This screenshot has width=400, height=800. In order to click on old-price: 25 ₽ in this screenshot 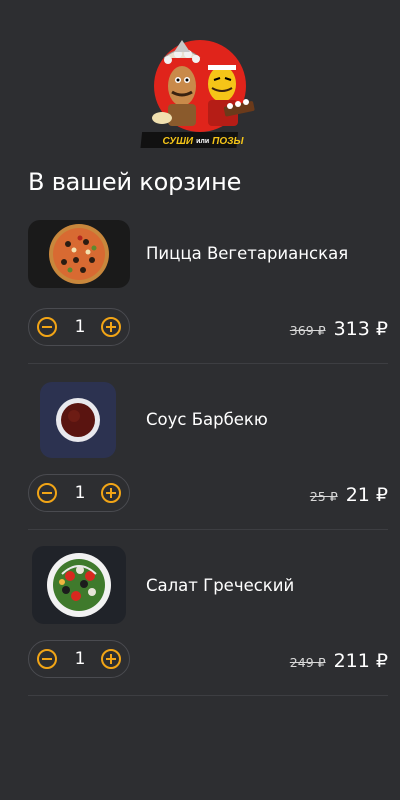, I will do `click(323, 496)`.